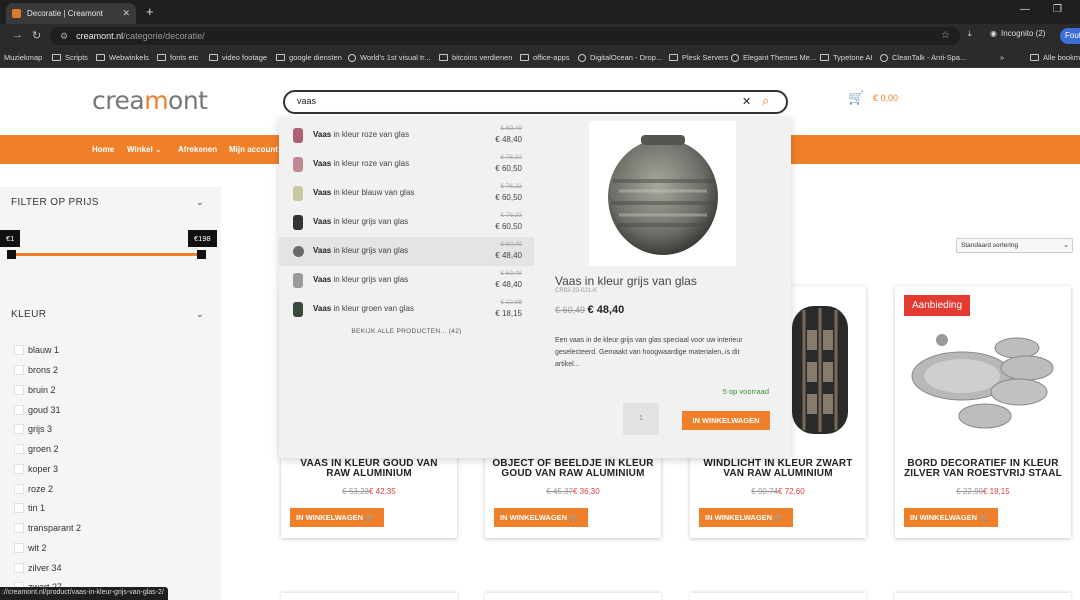  Describe the element at coordinates (641, 419) in the screenshot. I see `quantity-input: 1` at that location.